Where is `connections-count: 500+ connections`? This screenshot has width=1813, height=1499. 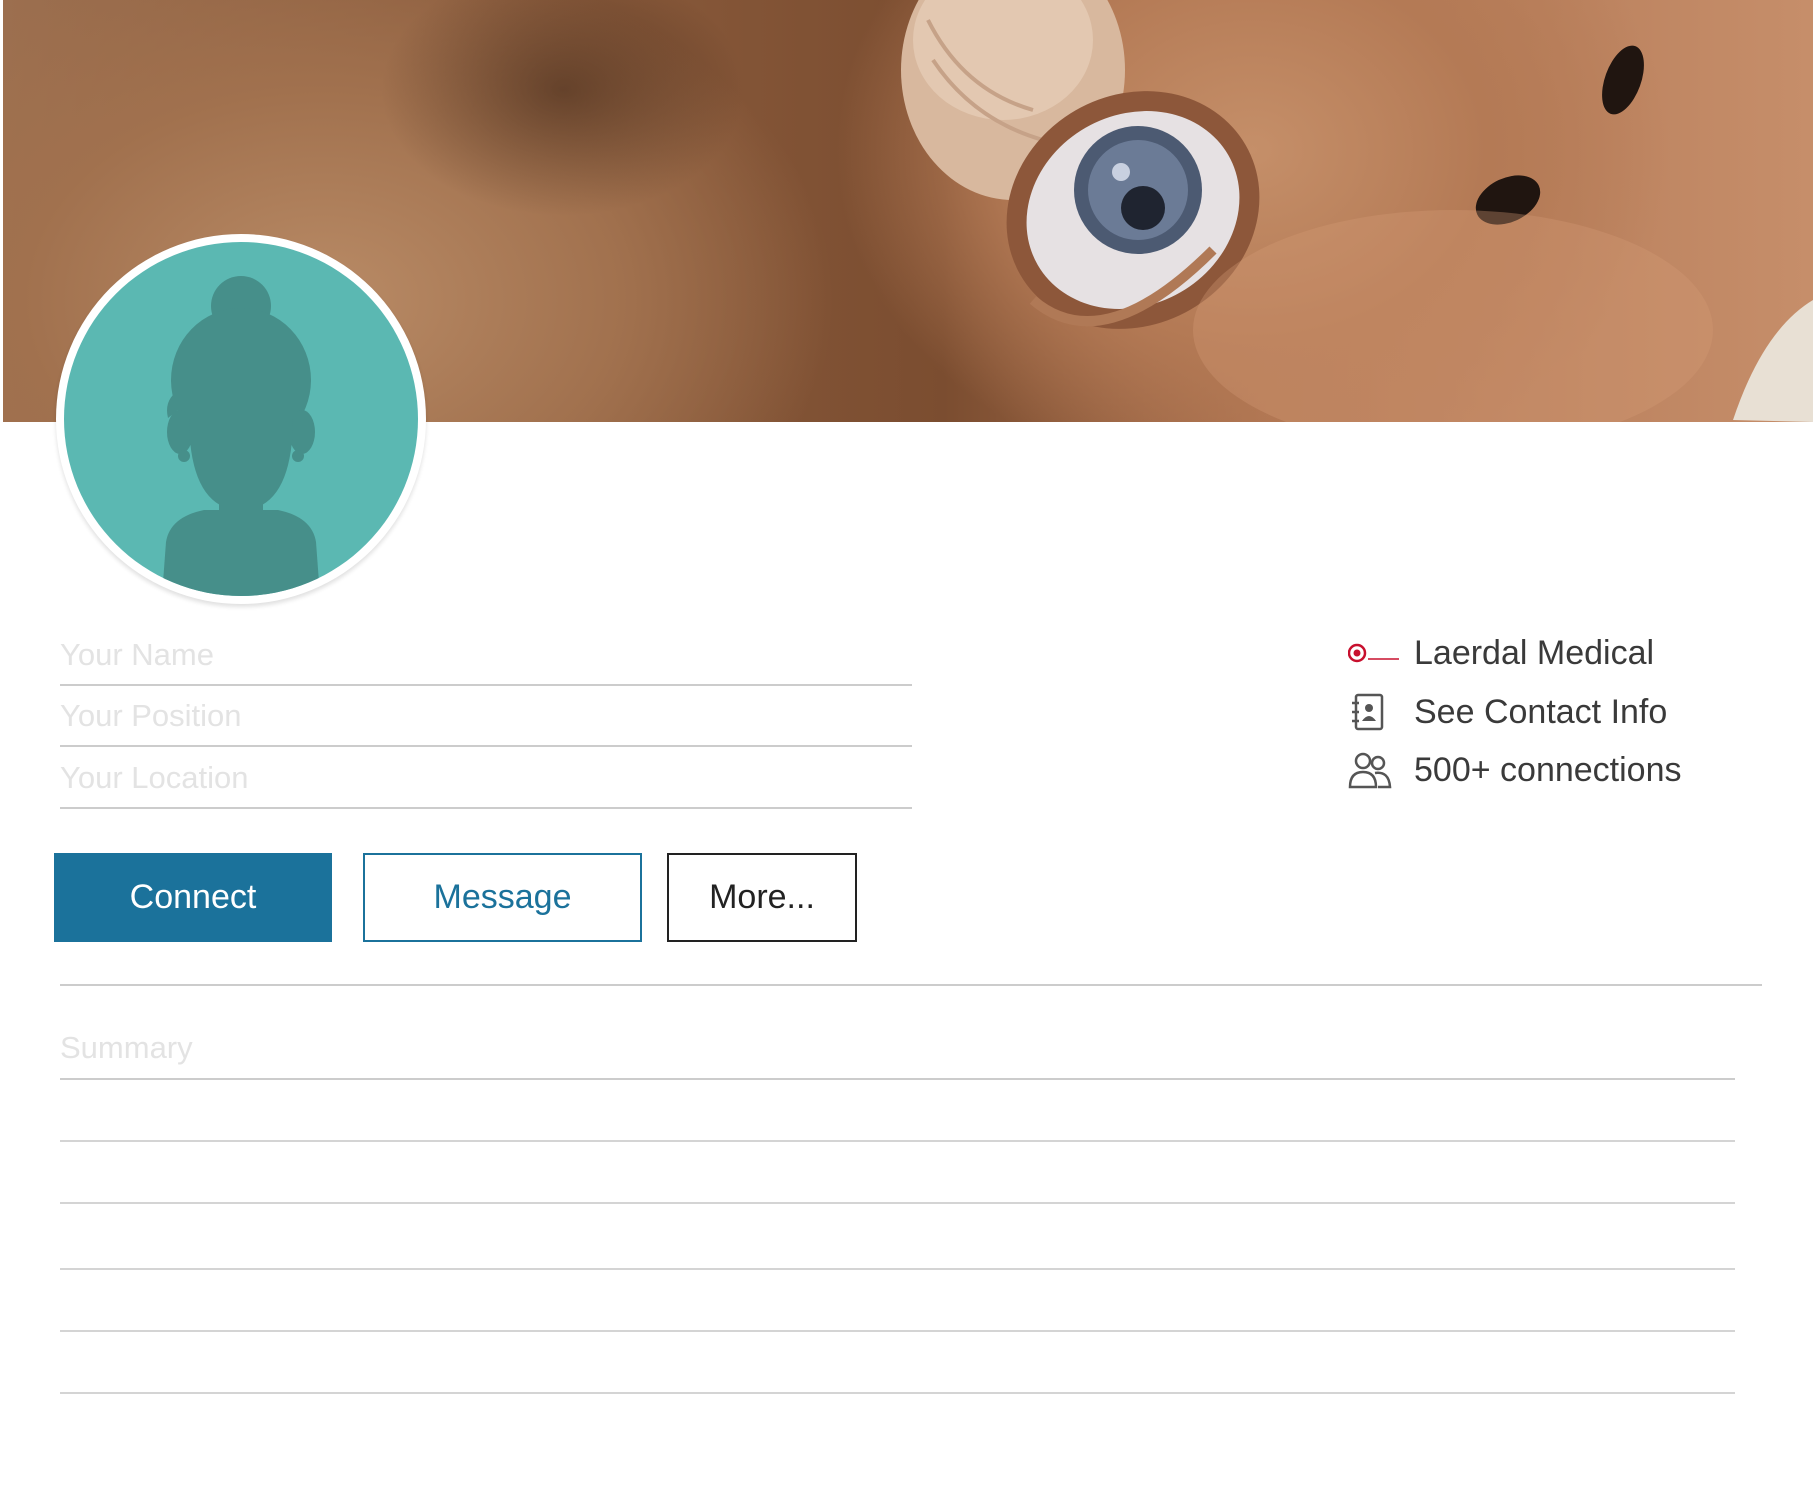 connections-count: 500+ connections is located at coordinates (1548, 769).